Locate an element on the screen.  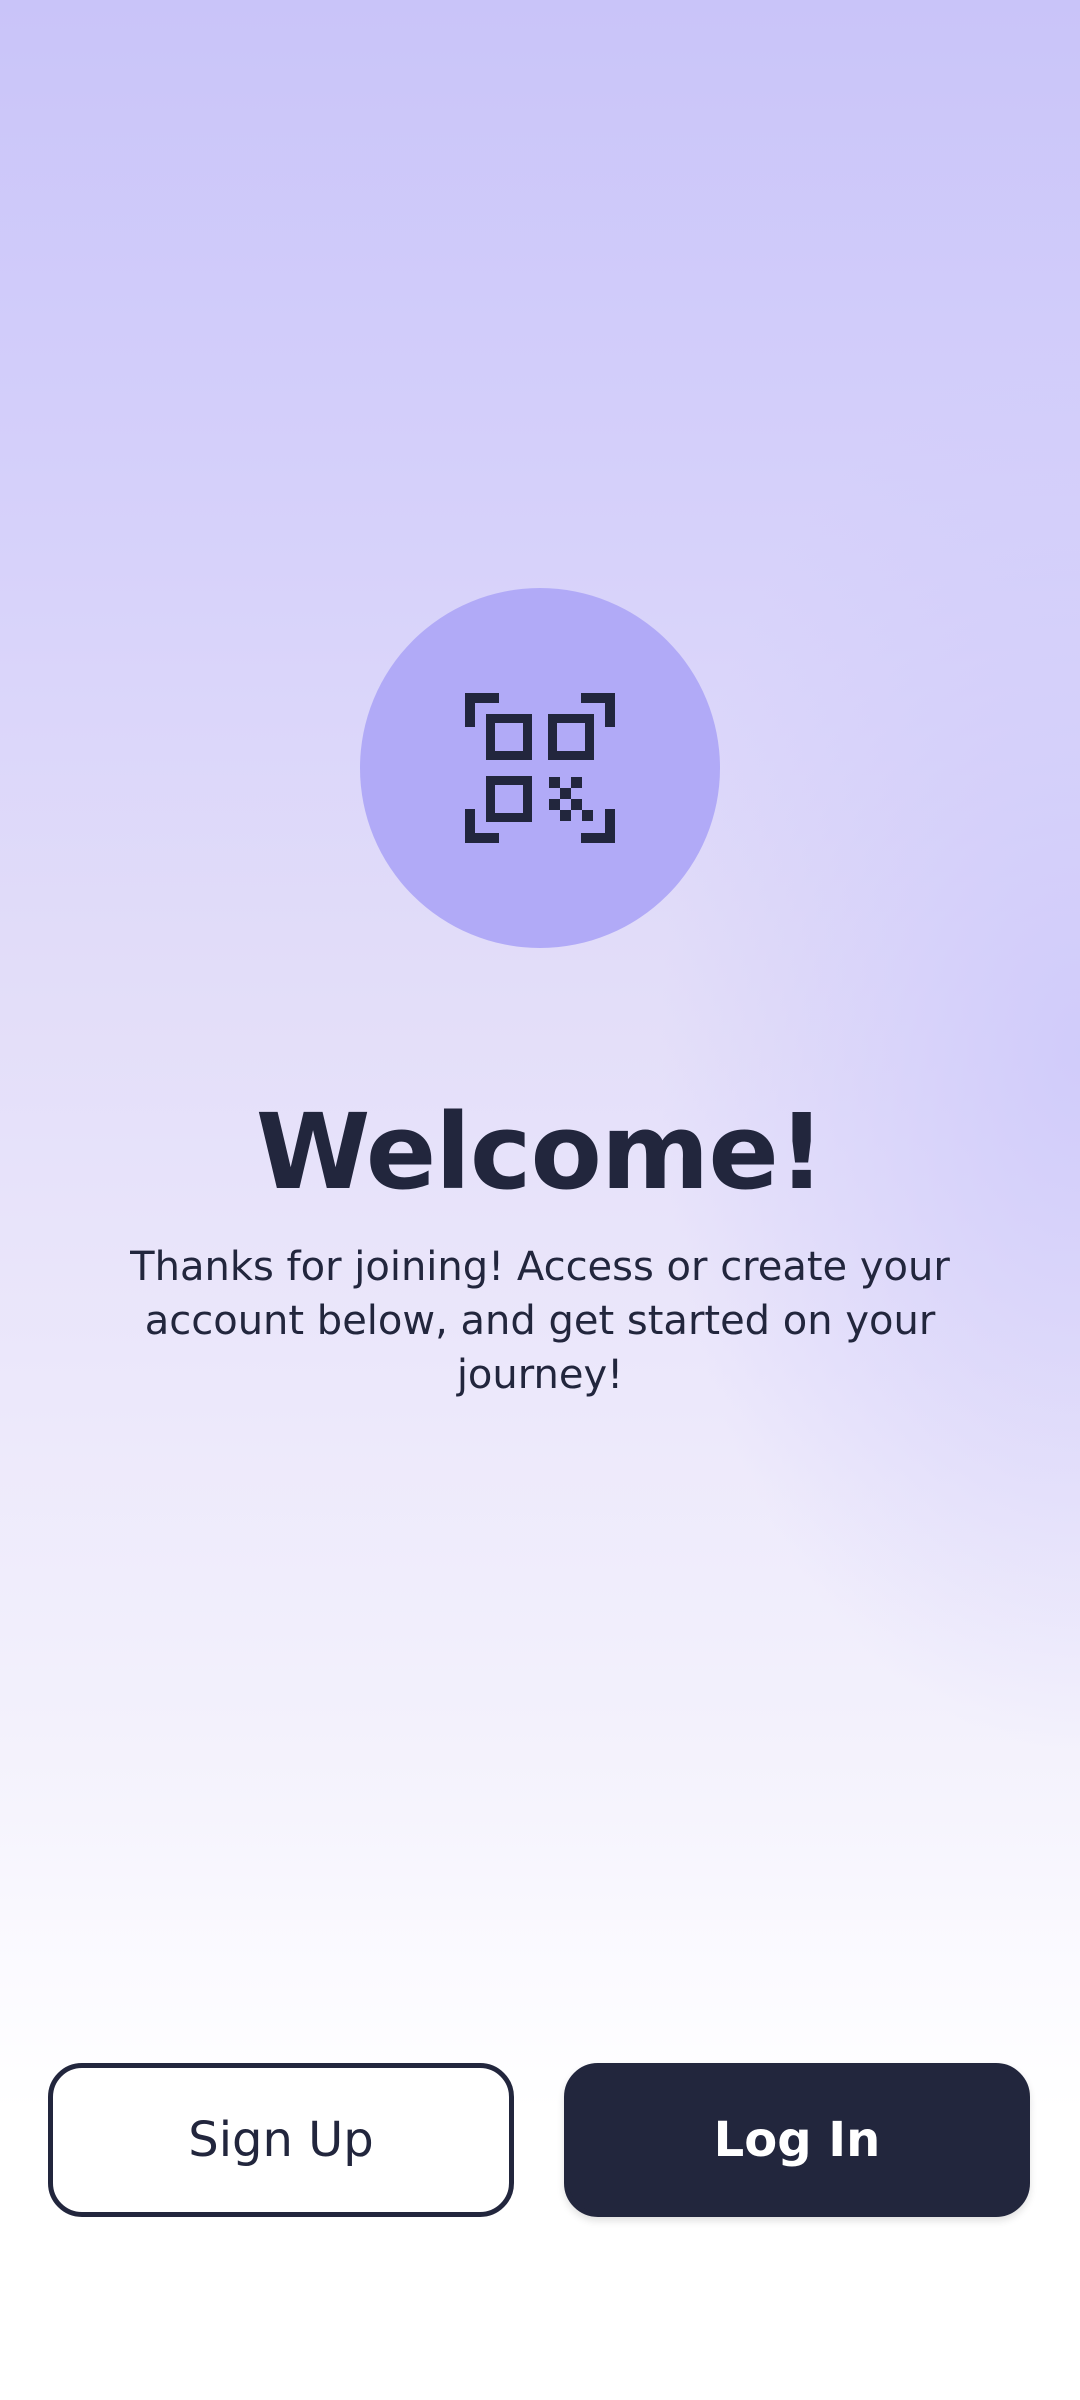
log-in-label: Log In is located at coordinates (797, 2140).